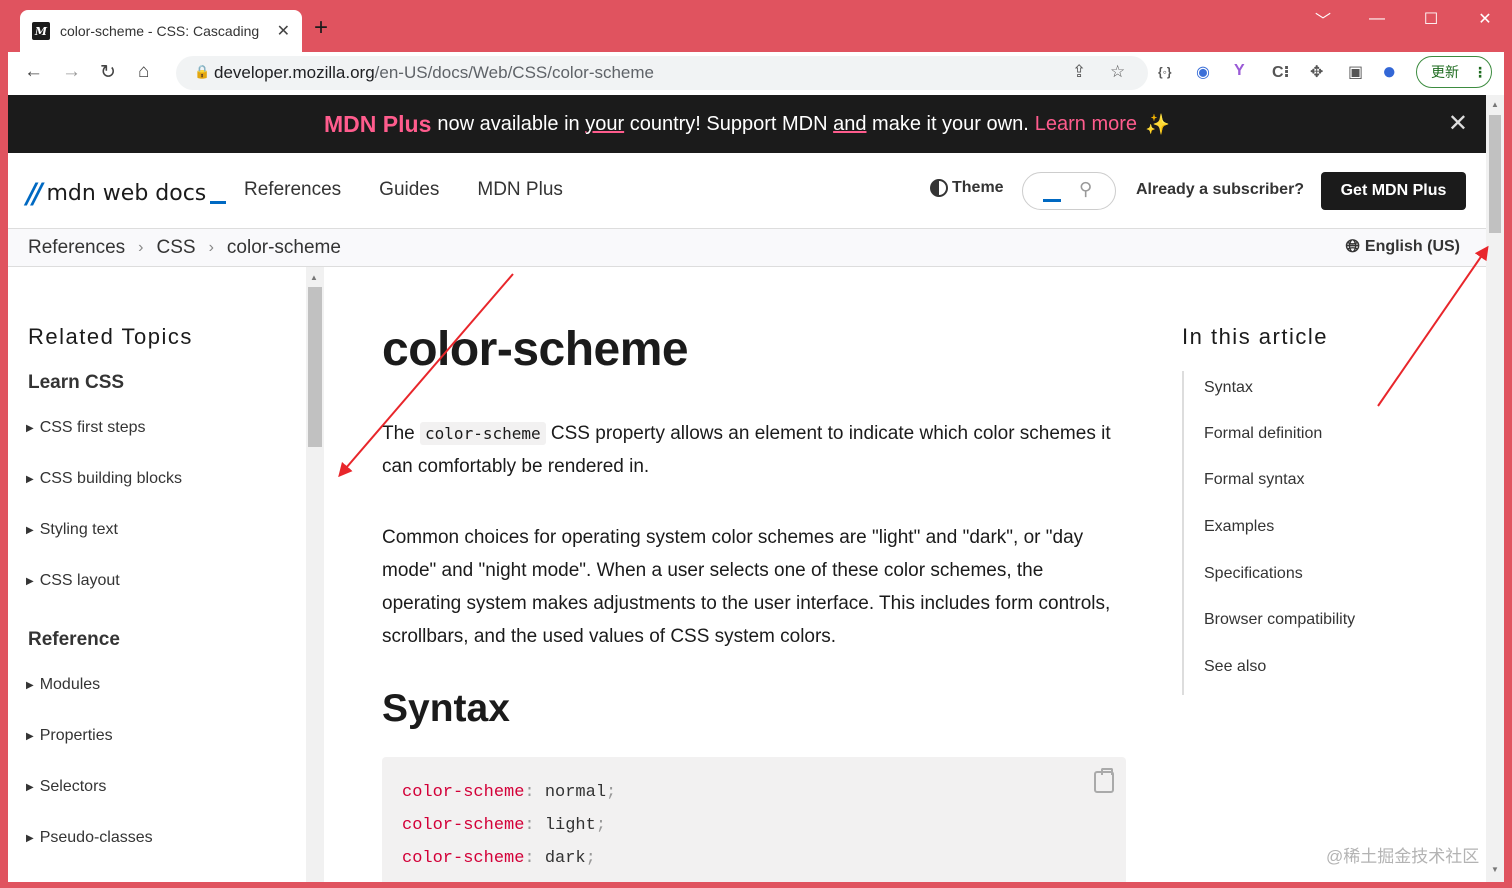  What do you see at coordinates (126, 193) in the screenshot?
I see `mdn-logo: // mdn web docs` at bounding box center [126, 193].